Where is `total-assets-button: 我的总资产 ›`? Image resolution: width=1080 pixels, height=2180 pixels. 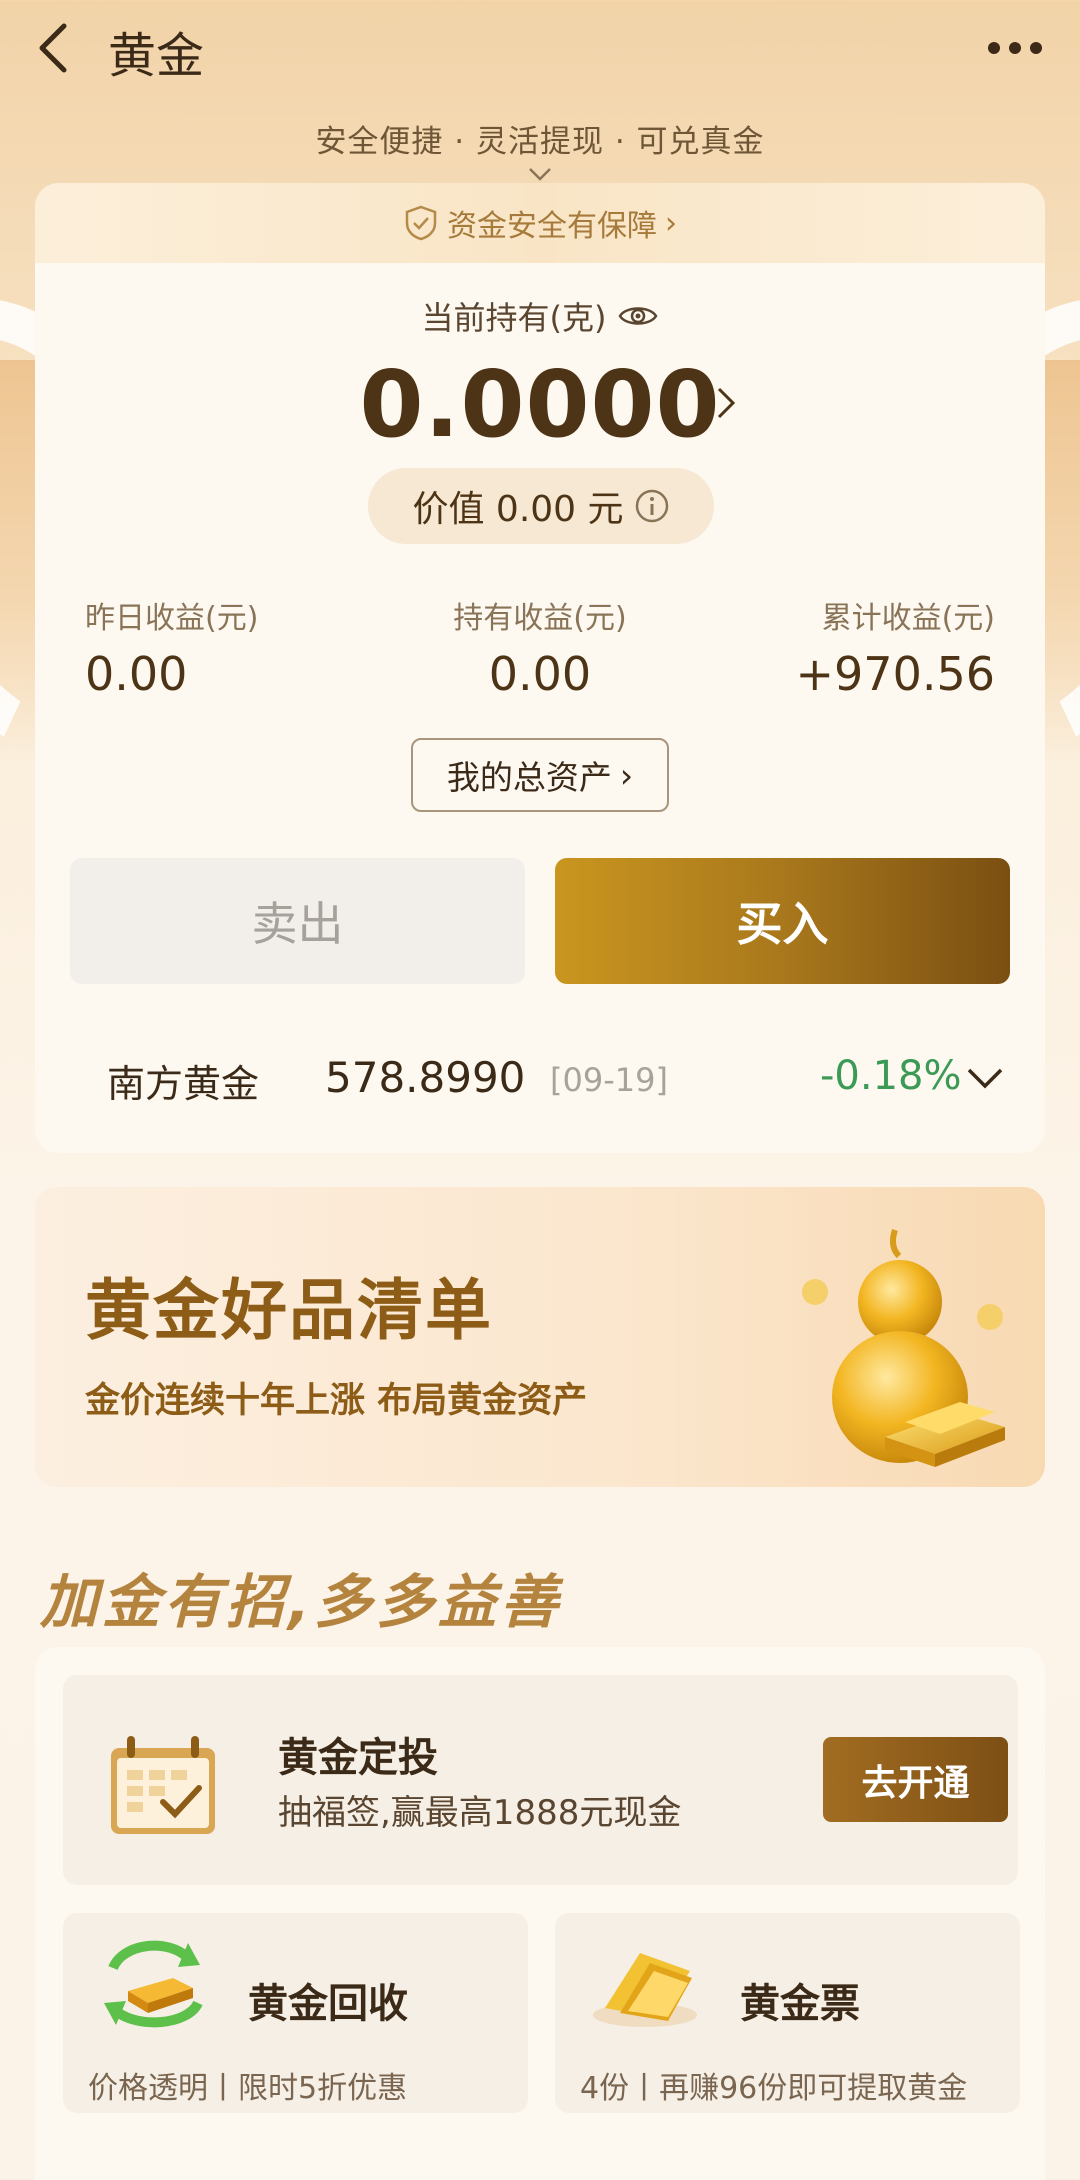
total-assets-button: 我的总资产 › is located at coordinates (540, 775).